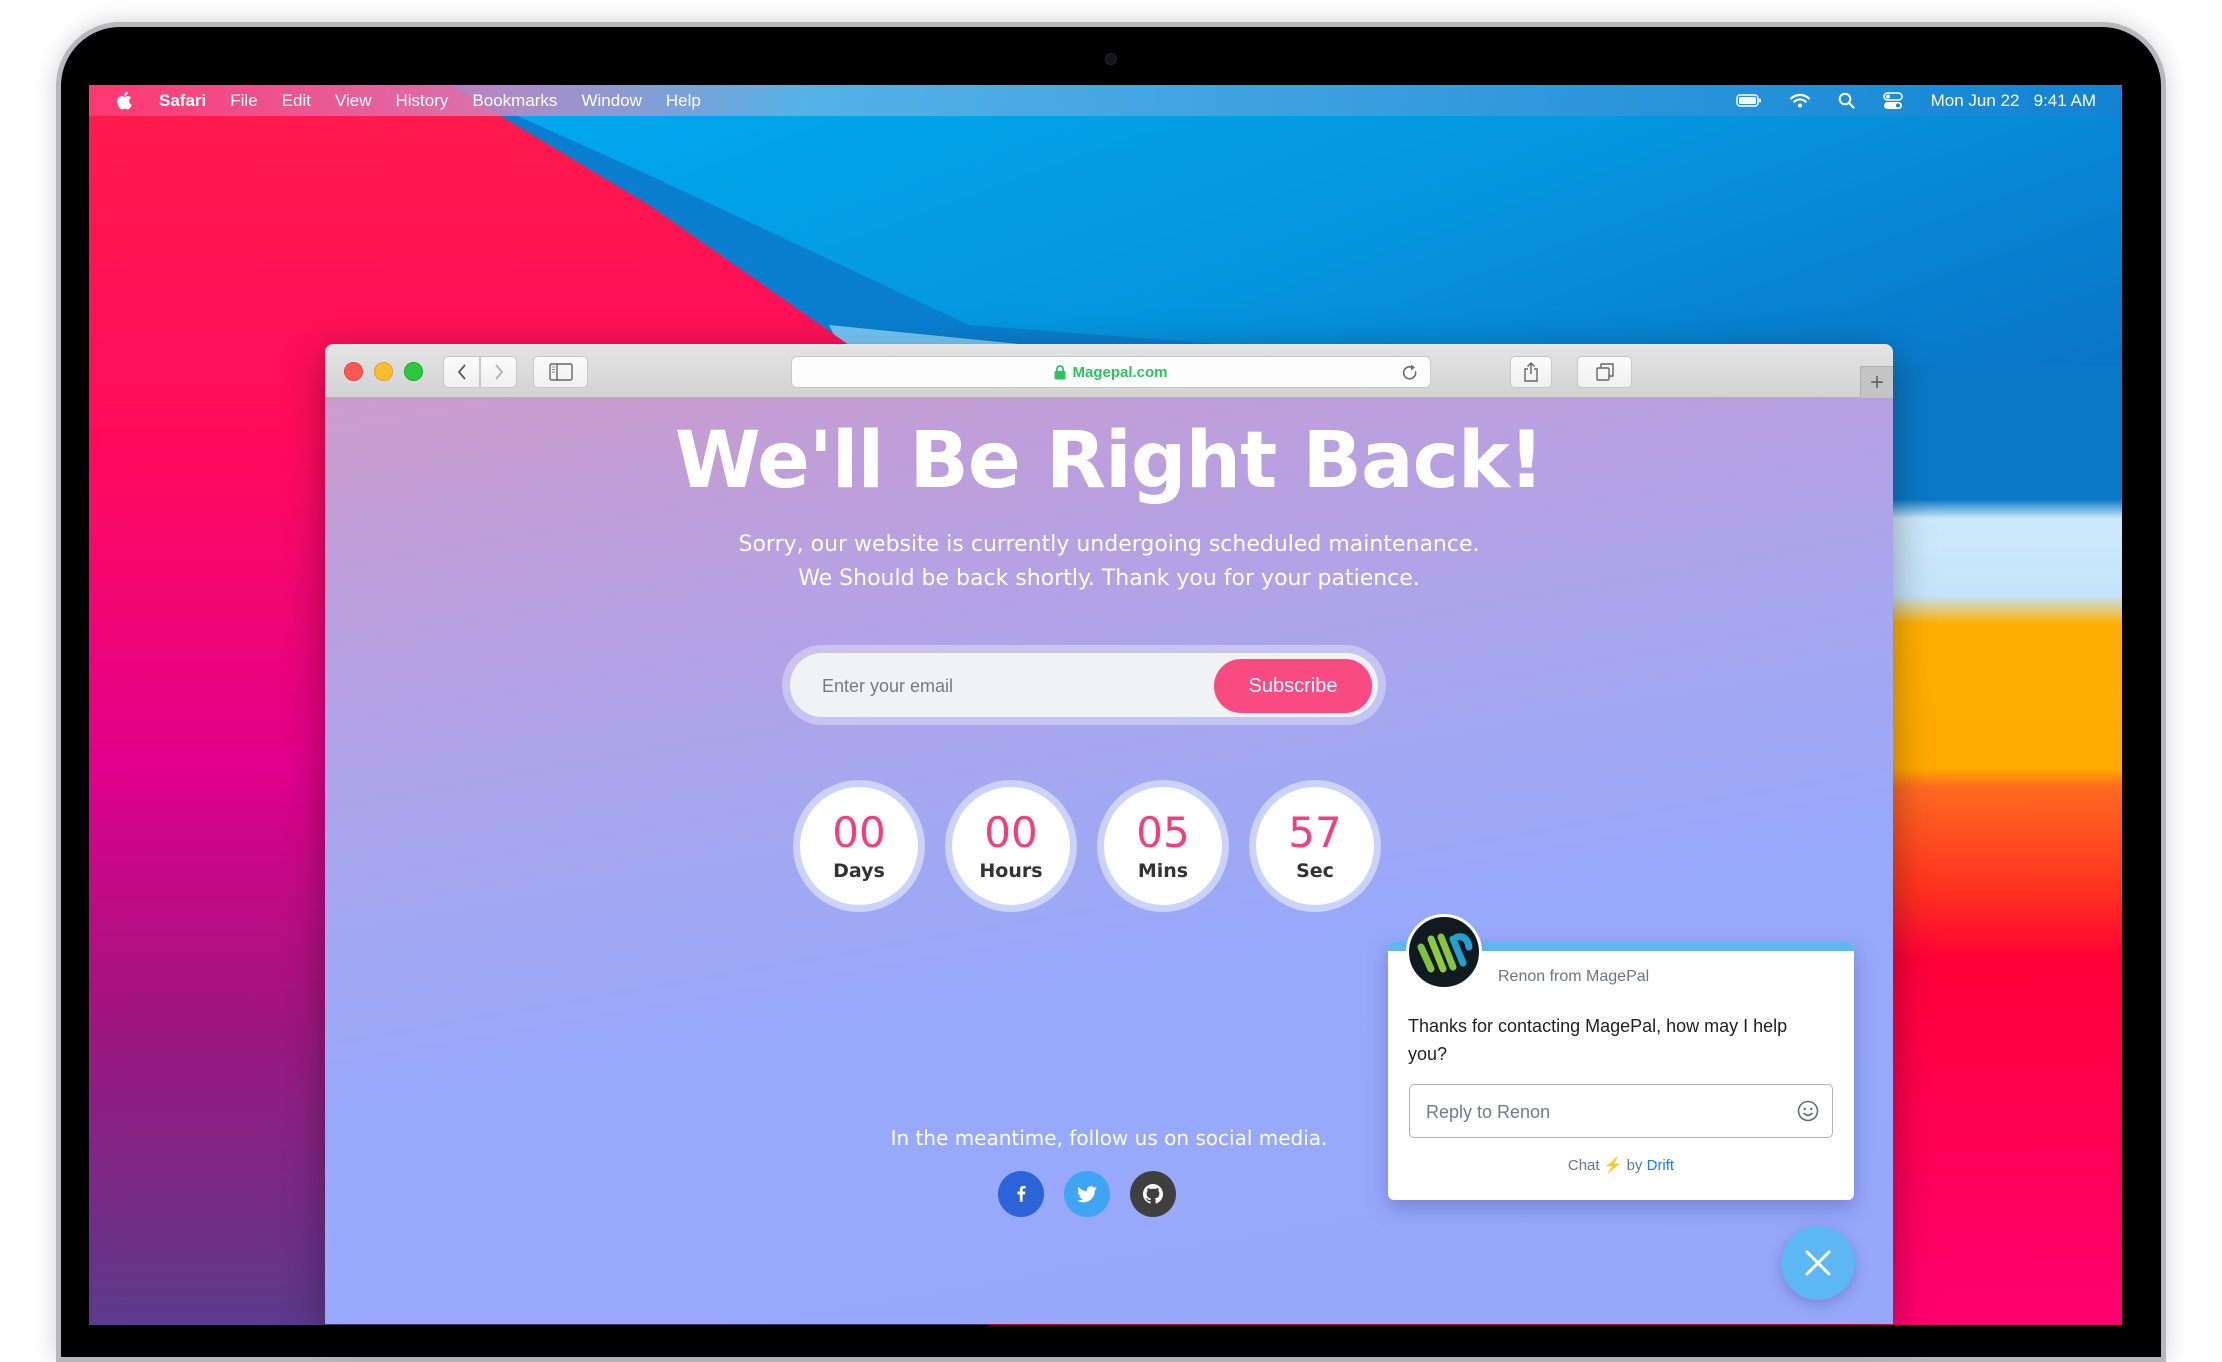  What do you see at coordinates (1596, 1112) in the screenshot?
I see `chat-reply-input` at bounding box center [1596, 1112].